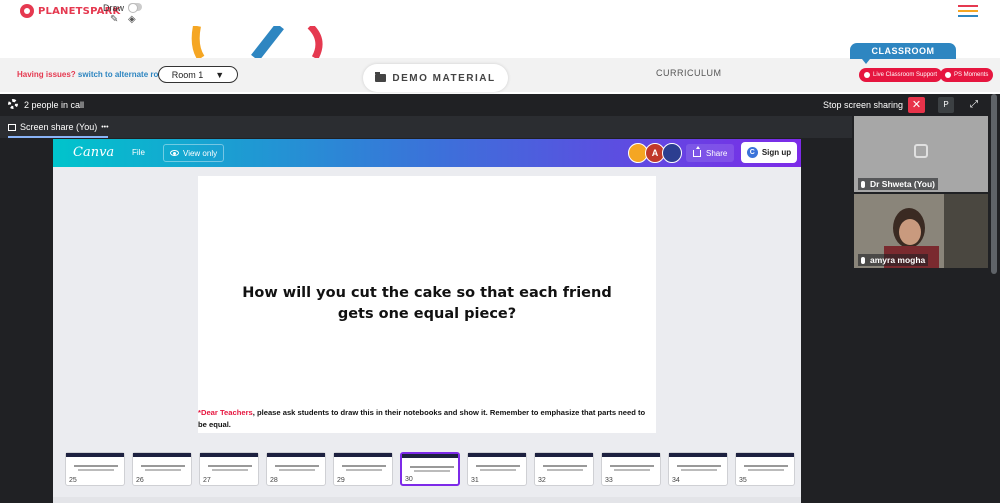 This screenshot has width=1000, height=503. What do you see at coordinates (229, 469) in the screenshot?
I see `slide-thumbnail: 27` at bounding box center [229, 469].